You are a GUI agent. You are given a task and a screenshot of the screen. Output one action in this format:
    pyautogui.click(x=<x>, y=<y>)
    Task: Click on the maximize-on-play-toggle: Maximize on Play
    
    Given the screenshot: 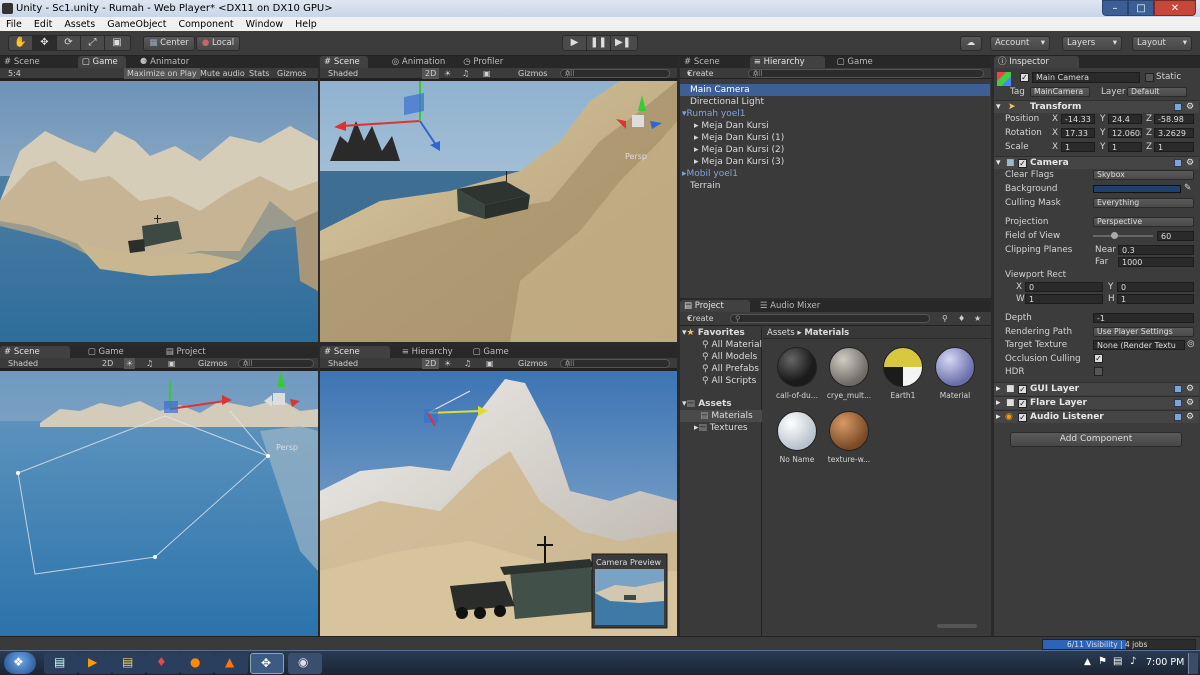 What is the action you would take?
    pyautogui.click(x=162, y=73)
    